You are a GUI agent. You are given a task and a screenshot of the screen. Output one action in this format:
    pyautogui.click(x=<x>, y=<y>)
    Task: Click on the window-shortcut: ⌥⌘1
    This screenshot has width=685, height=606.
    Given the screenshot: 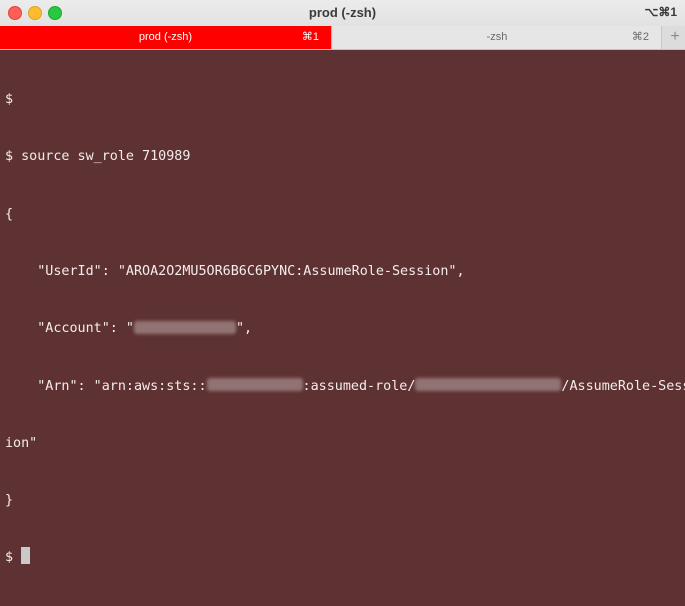 What is the action you would take?
    pyautogui.click(x=660, y=12)
    